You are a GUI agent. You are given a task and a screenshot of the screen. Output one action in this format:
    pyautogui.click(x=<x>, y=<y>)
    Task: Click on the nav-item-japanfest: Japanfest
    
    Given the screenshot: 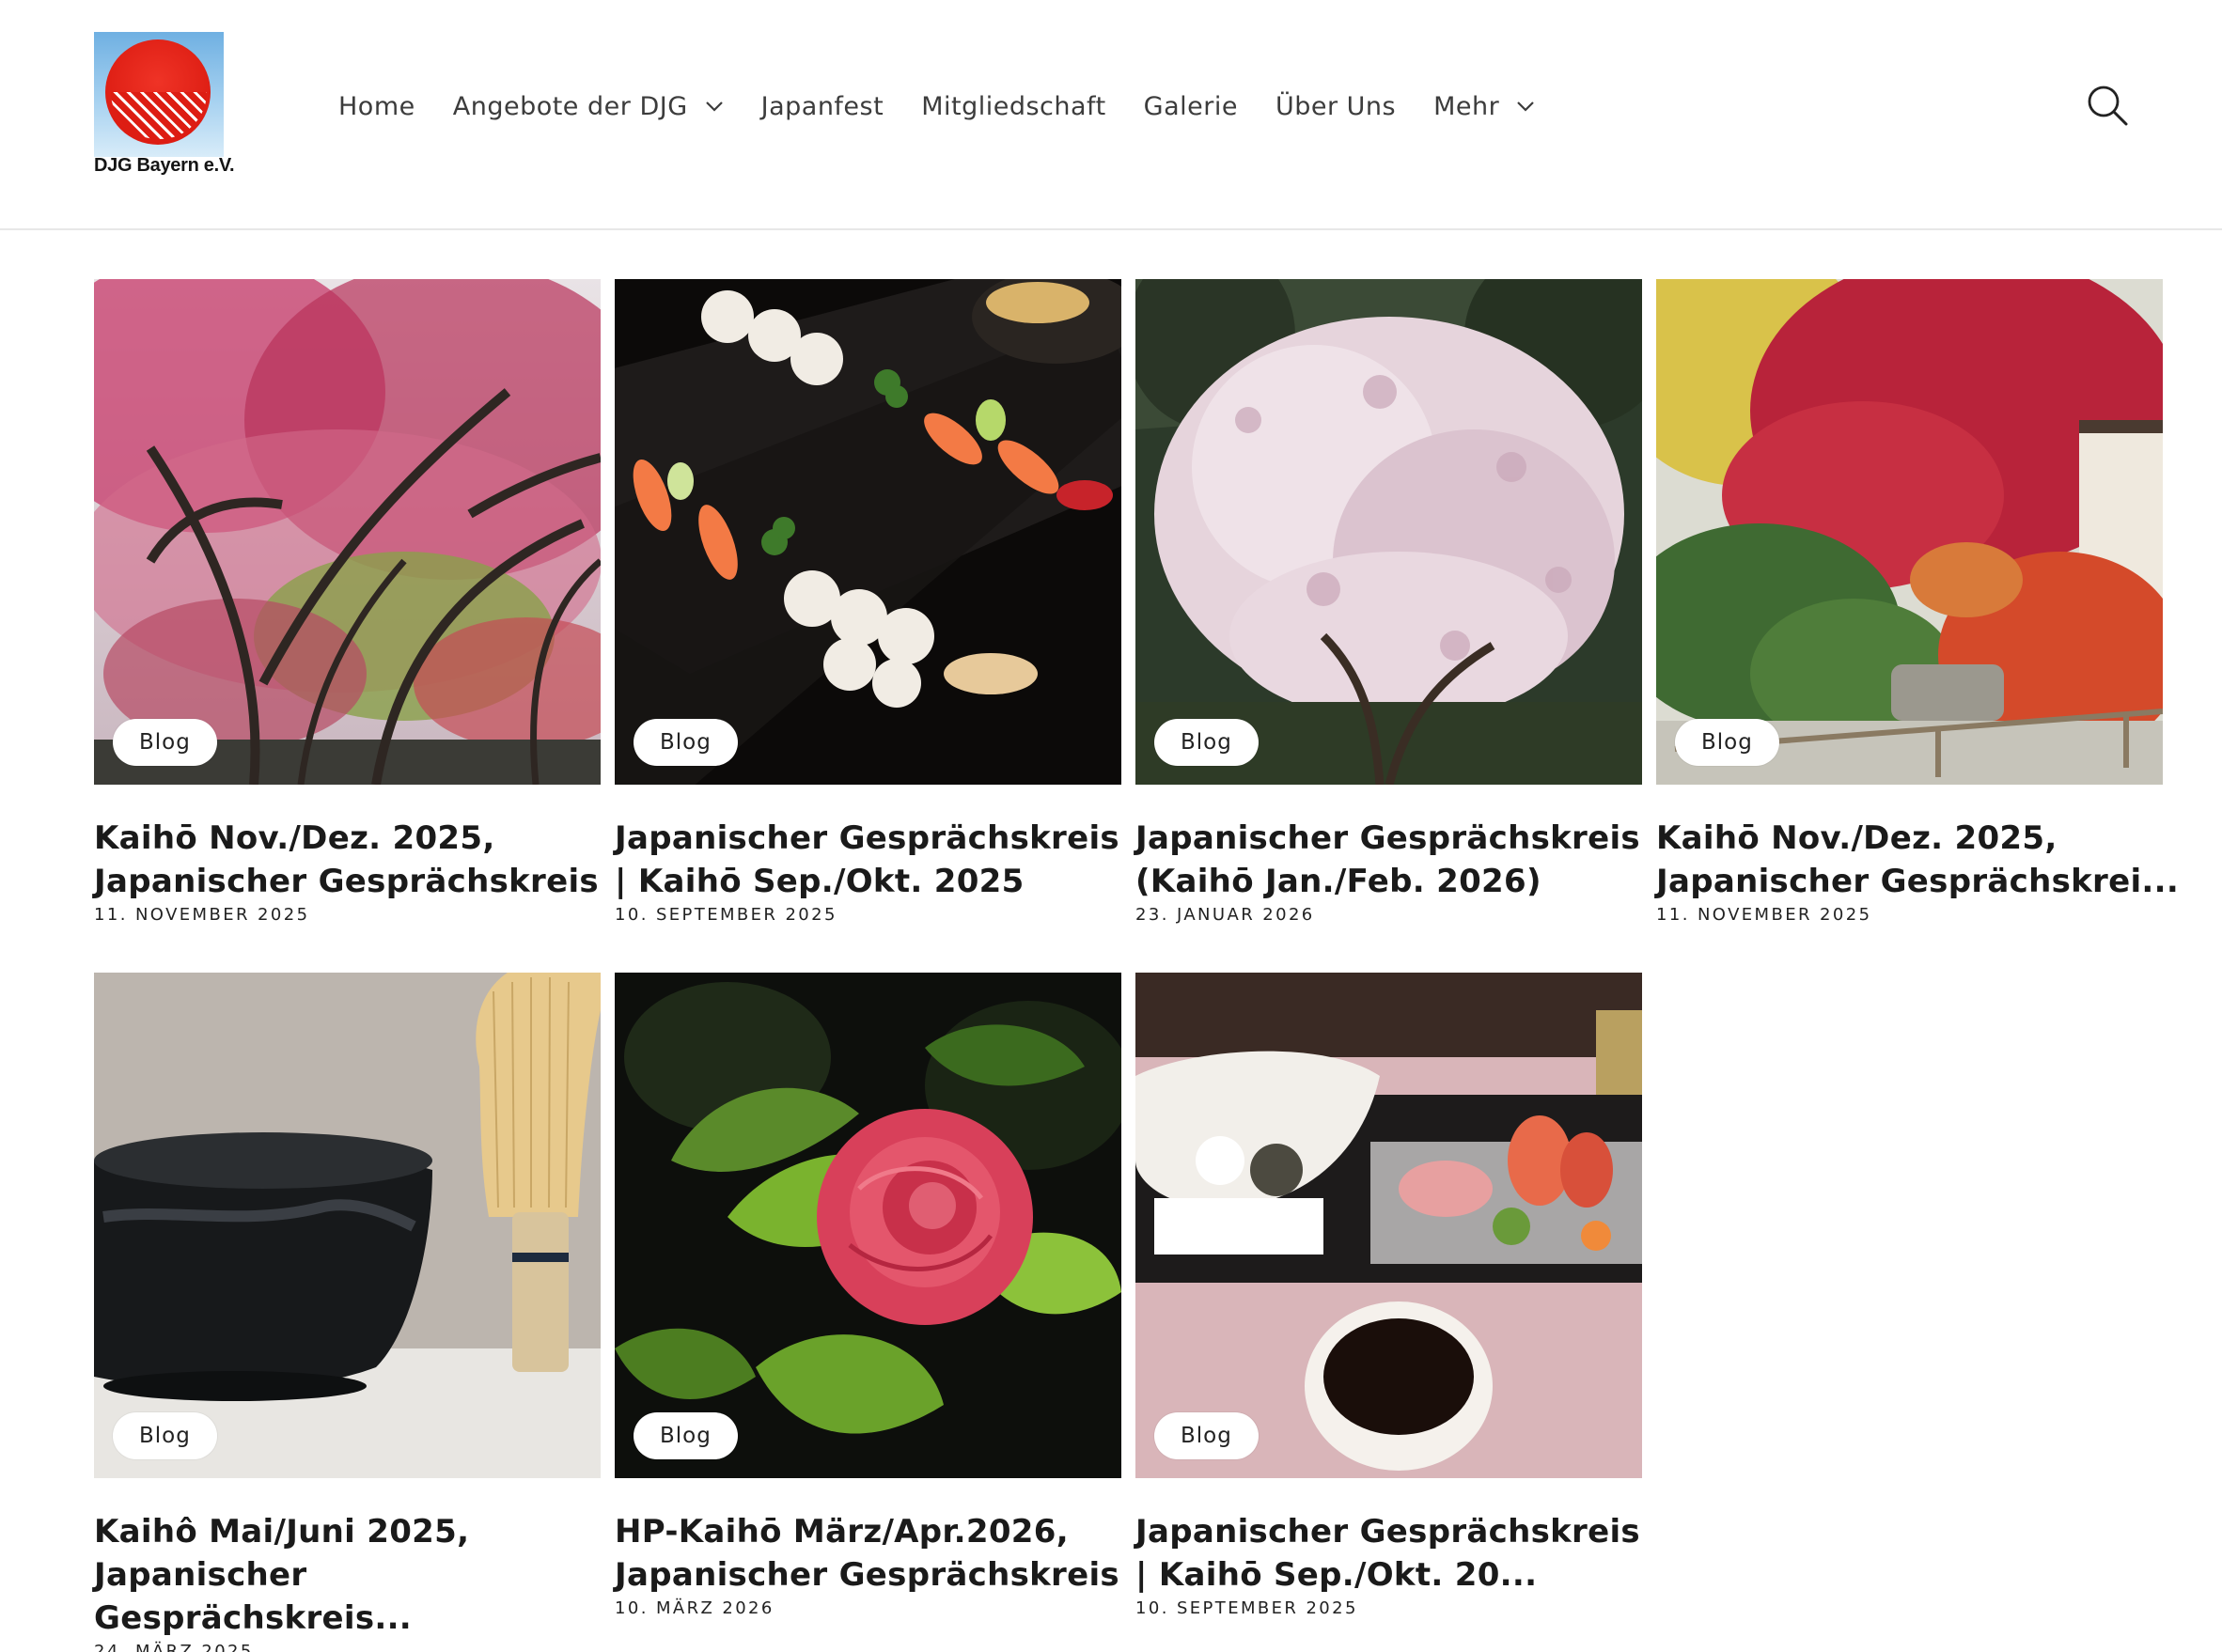 What is the action you would take?
    pyautogui.click(x=823, y=106)
    